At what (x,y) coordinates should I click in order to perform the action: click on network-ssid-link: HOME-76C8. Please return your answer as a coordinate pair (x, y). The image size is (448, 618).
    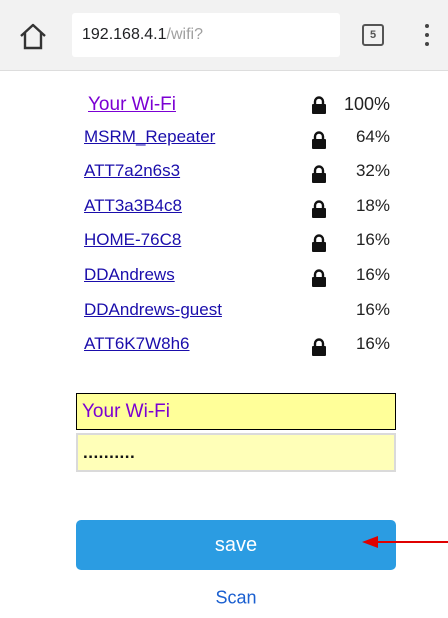
    Looking at the image, I should click on (132, 240).